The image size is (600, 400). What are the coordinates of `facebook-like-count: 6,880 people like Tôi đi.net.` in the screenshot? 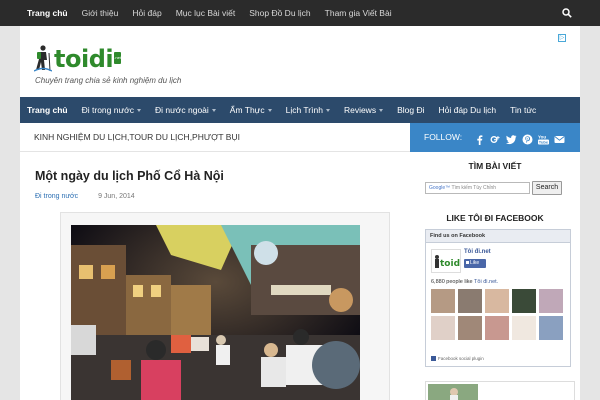 It's located at (464, 282).